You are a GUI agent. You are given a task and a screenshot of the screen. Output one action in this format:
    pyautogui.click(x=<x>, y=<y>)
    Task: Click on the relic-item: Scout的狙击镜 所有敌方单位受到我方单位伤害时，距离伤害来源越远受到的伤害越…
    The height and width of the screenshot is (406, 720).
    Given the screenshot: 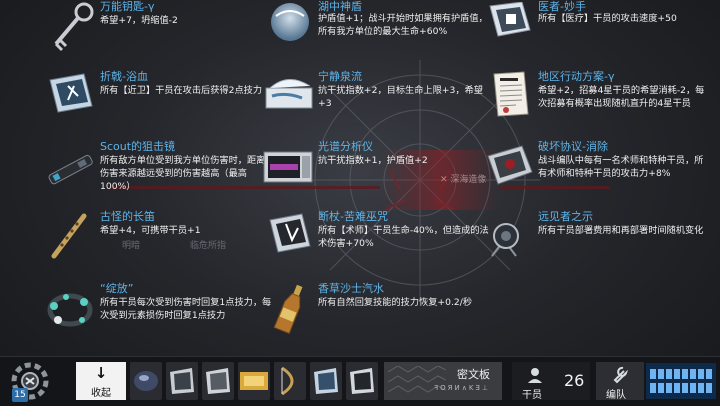 What is the action you would take?
    pyautogui.click(x=158, y=169)
    